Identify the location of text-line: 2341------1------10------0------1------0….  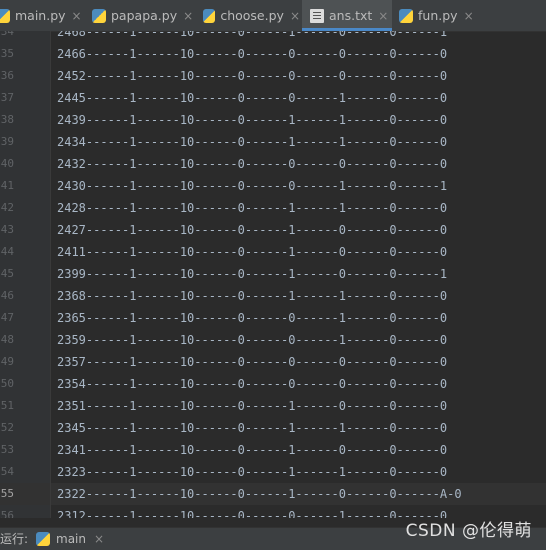
(298, 450).